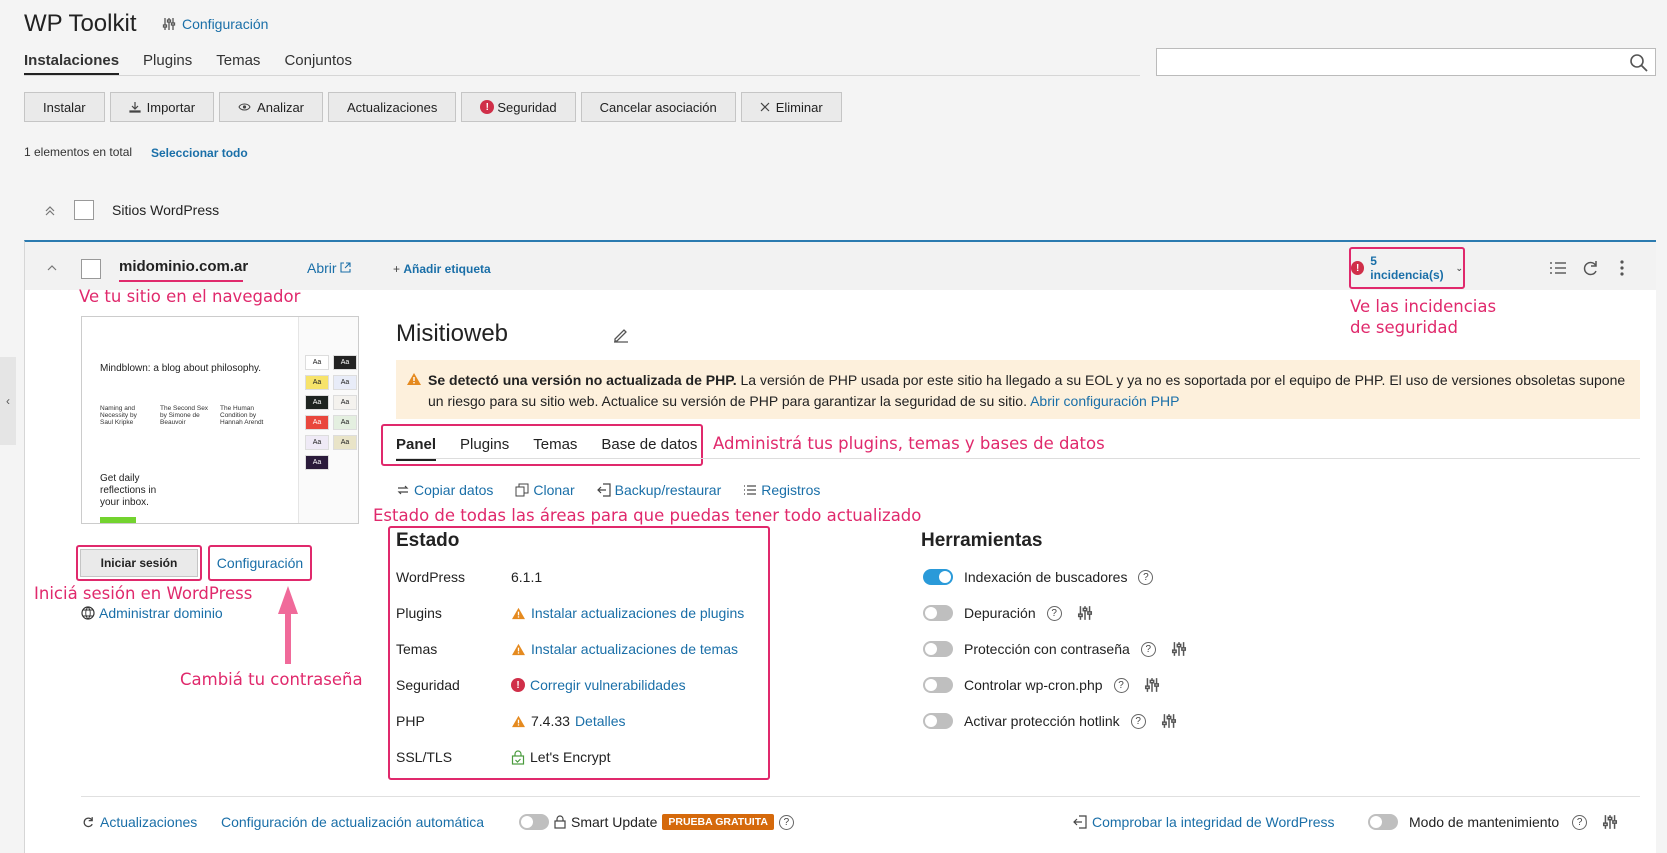  I want to click on fix-vulnerabilities-link: Corregir vulnerabilidades, so click(608, 685).